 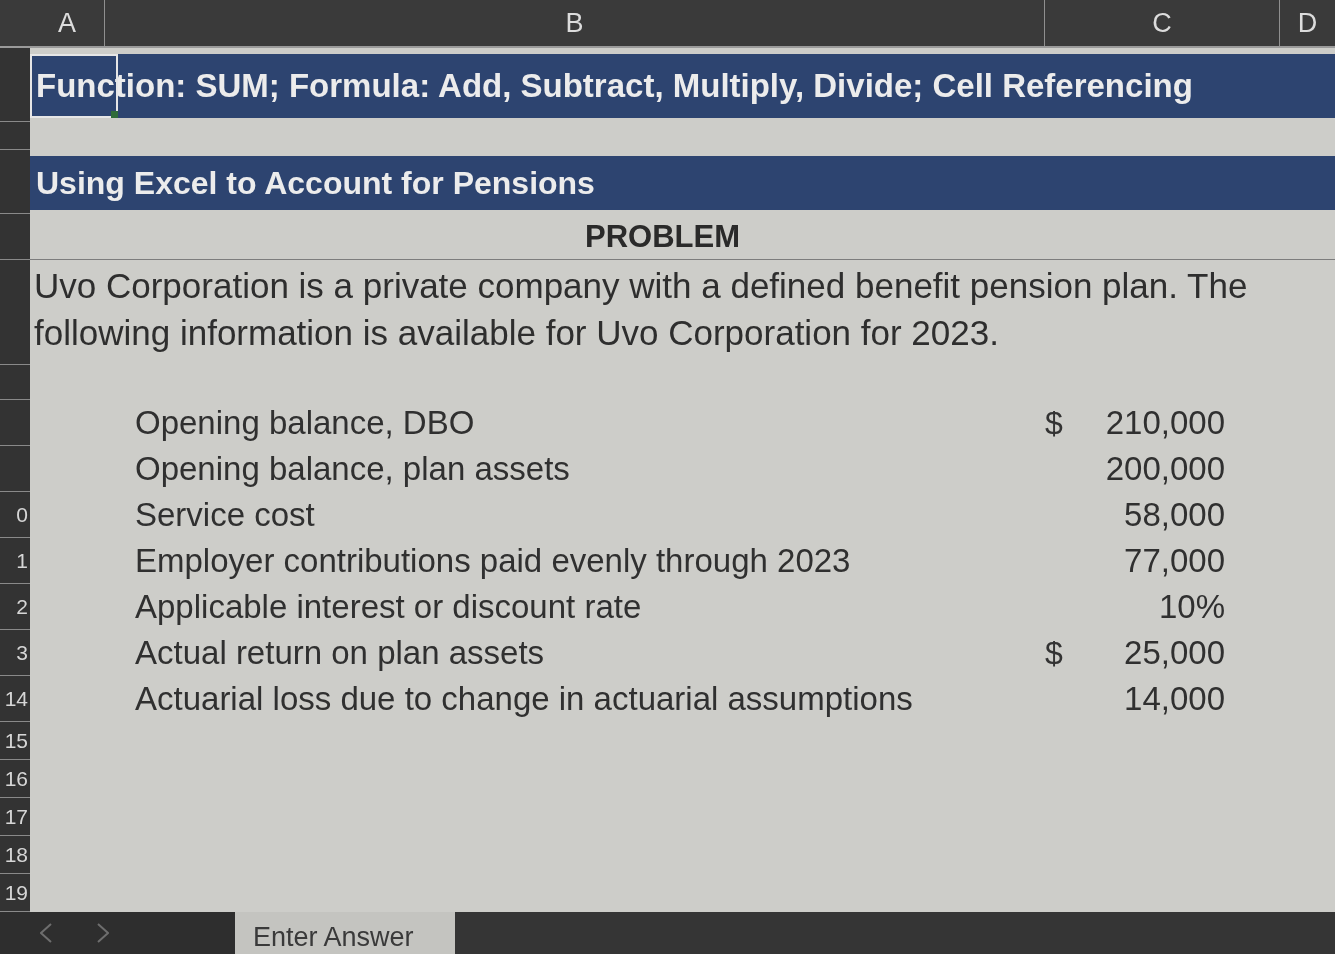 I want to click on horizontal-scrollbar, so click(x=895, y=933).